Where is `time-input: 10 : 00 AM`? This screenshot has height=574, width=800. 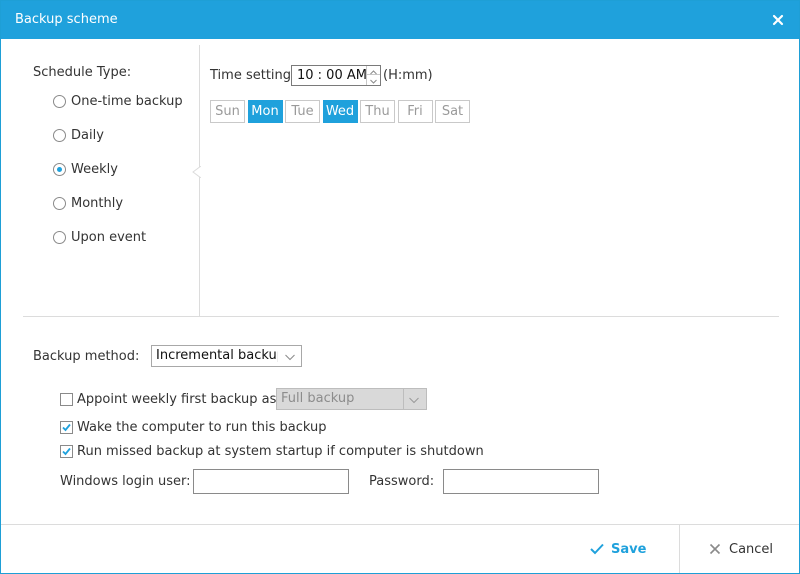
time-input: 10 : 00 AM is located at coordinates (336, 75).